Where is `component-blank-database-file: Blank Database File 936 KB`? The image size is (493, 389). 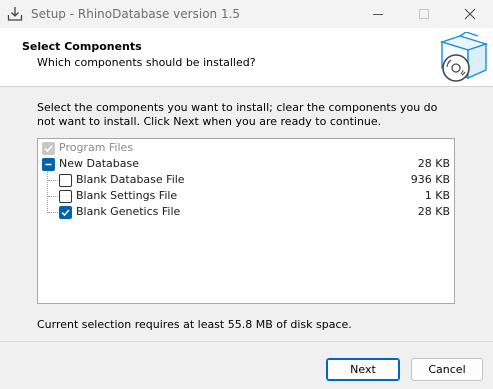 component-blank-database-file: Blank Database File 936 KB is located at coordinates (246, 180).